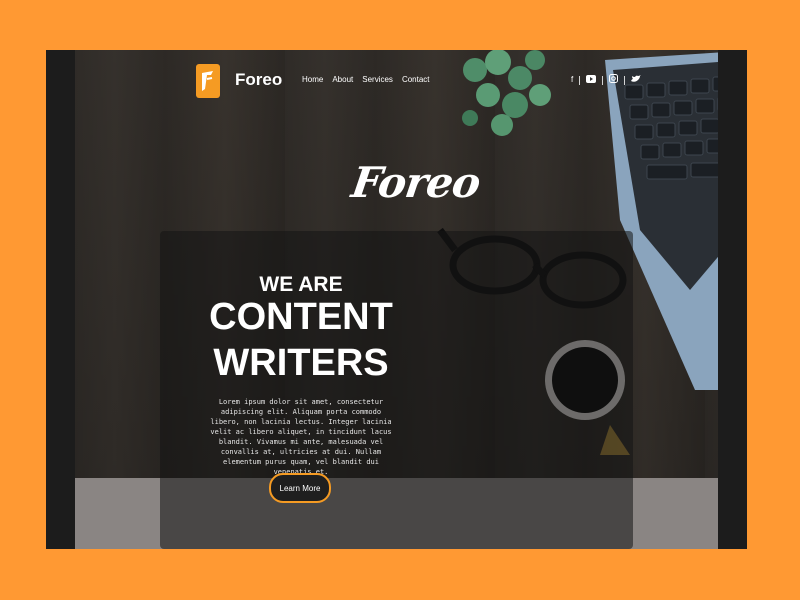 The image size is (800, 600). What do you see at coordinates (377, 79) in the screenshot?
I see `nav-services: Services` at bounding box center [377, 79].